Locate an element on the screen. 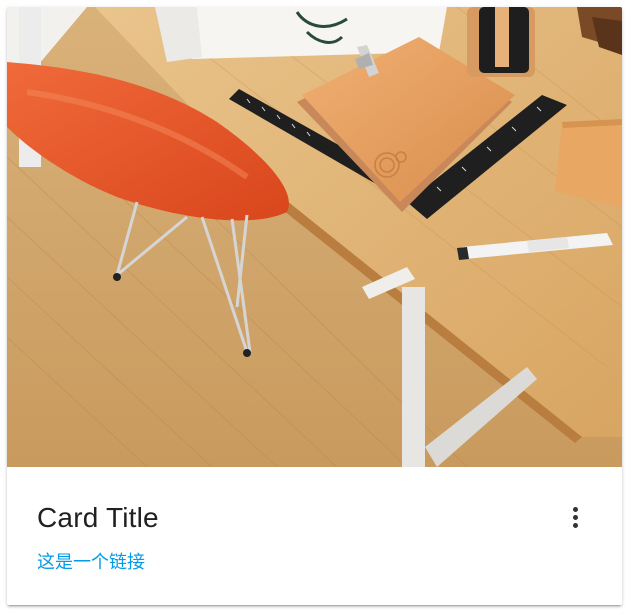  card-title: Card Title is located at coordinates (98, 517).